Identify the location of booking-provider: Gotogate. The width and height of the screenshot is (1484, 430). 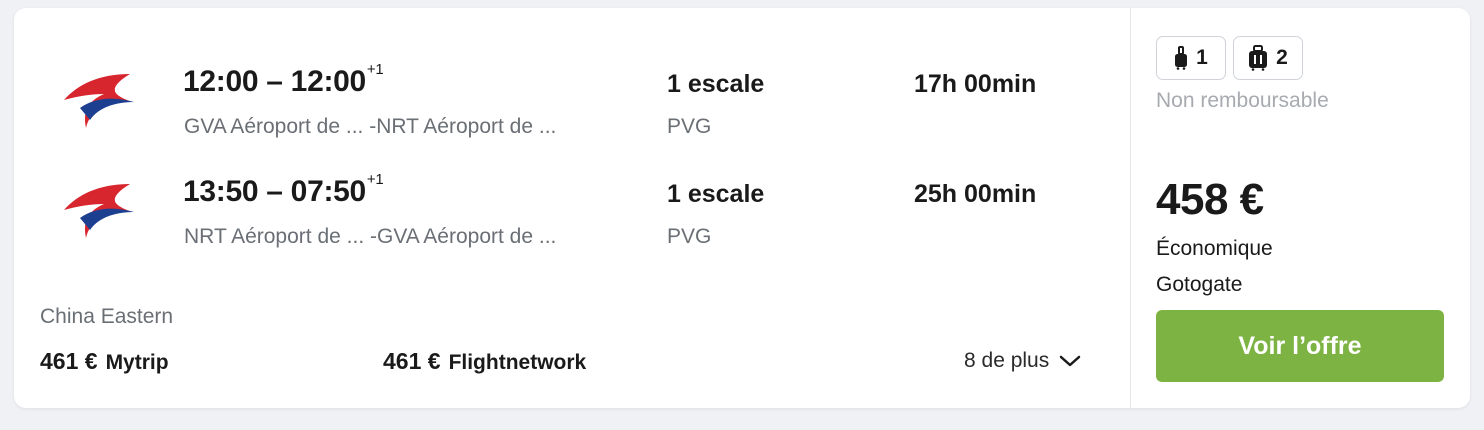
(1199, 284).